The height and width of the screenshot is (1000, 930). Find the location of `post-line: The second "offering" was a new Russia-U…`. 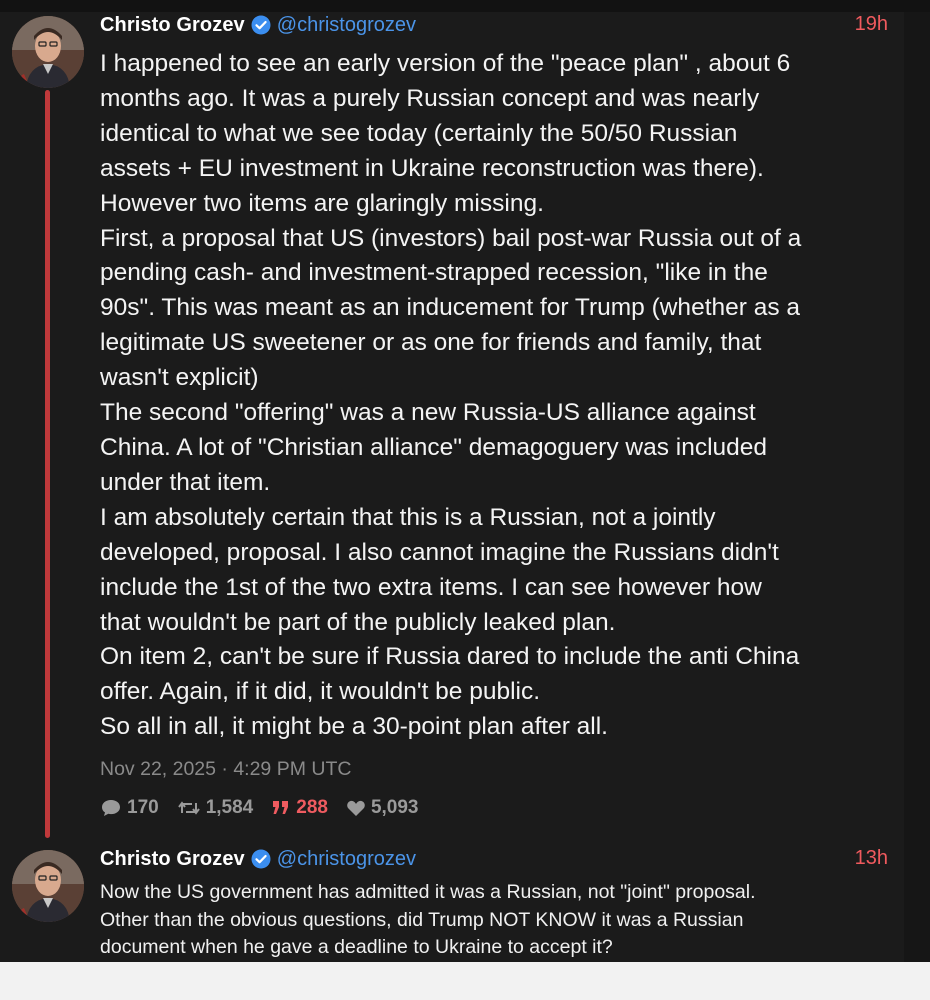

post-line: The second "offering" was a new Russia-U… is located at coordinates (428, 413).